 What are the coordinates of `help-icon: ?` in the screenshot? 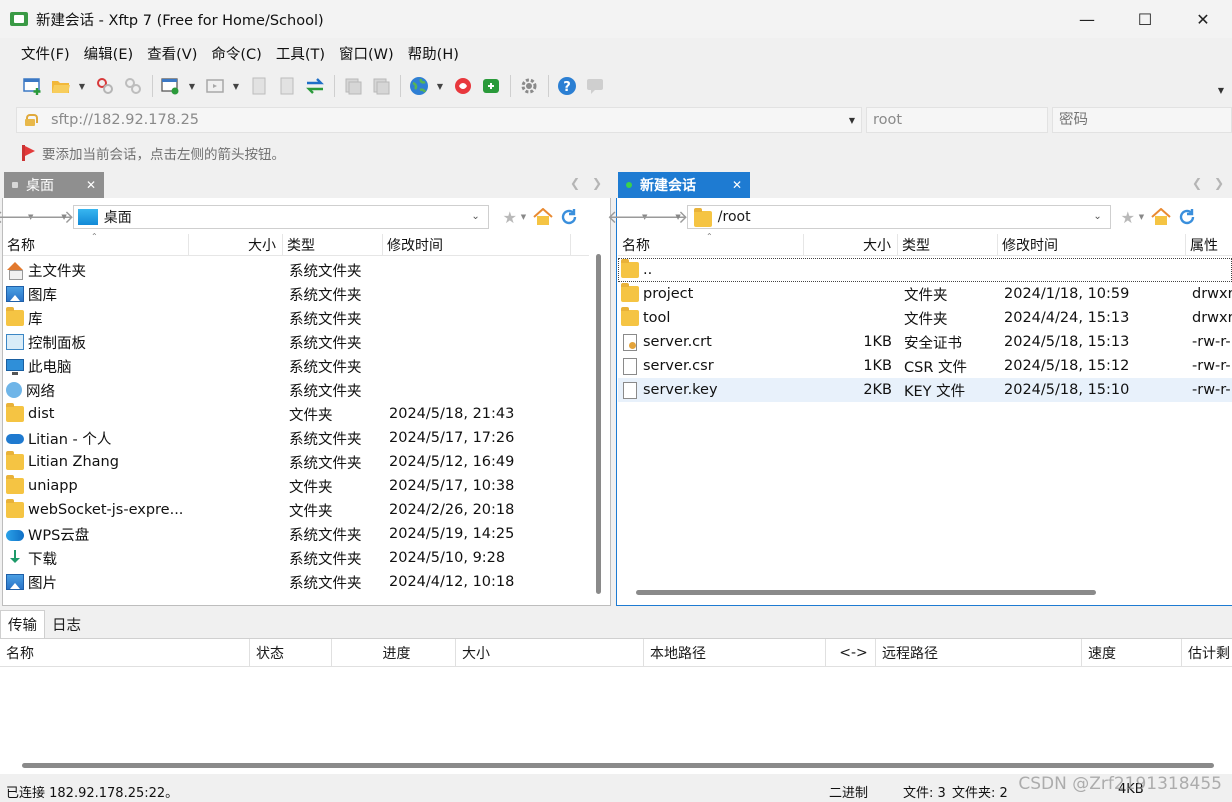 It's located at (567, 86).